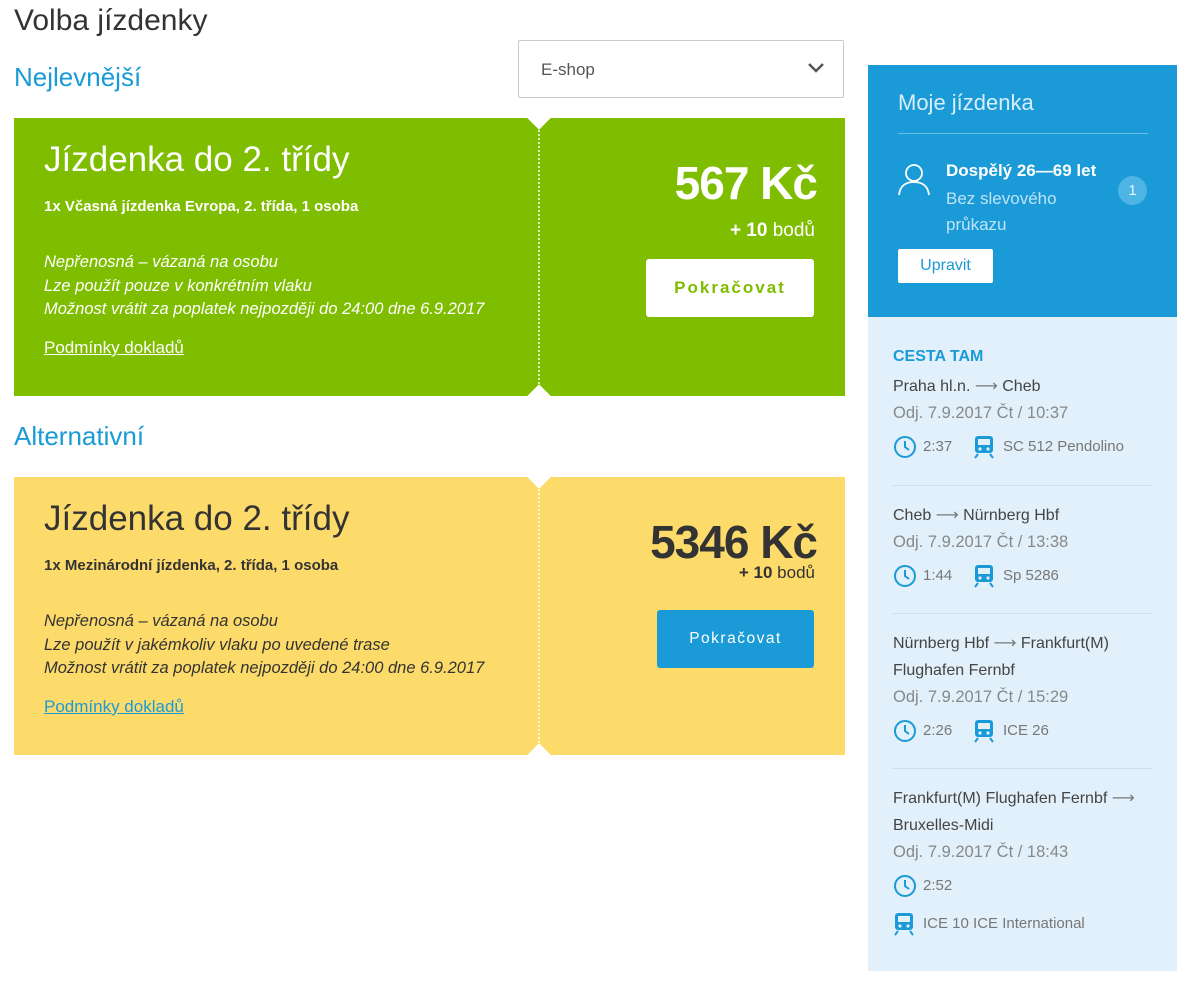 The width and height of the screenshot is (1200, 981). I want to click on segment-train: Sp 5286, so click(1031, 575).